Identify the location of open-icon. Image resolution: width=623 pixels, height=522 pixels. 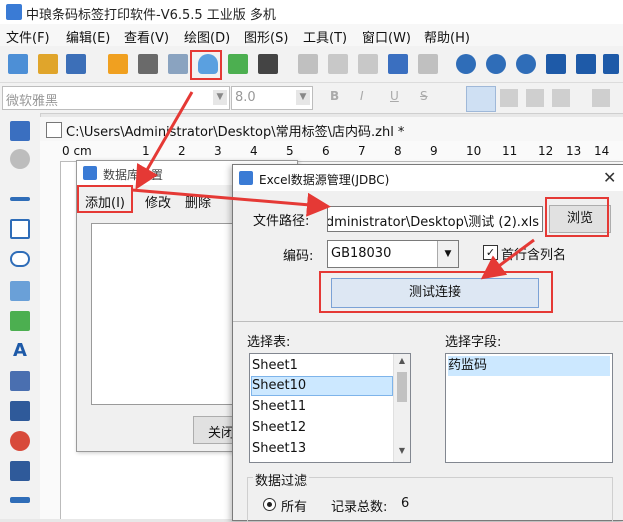
(48, 64).